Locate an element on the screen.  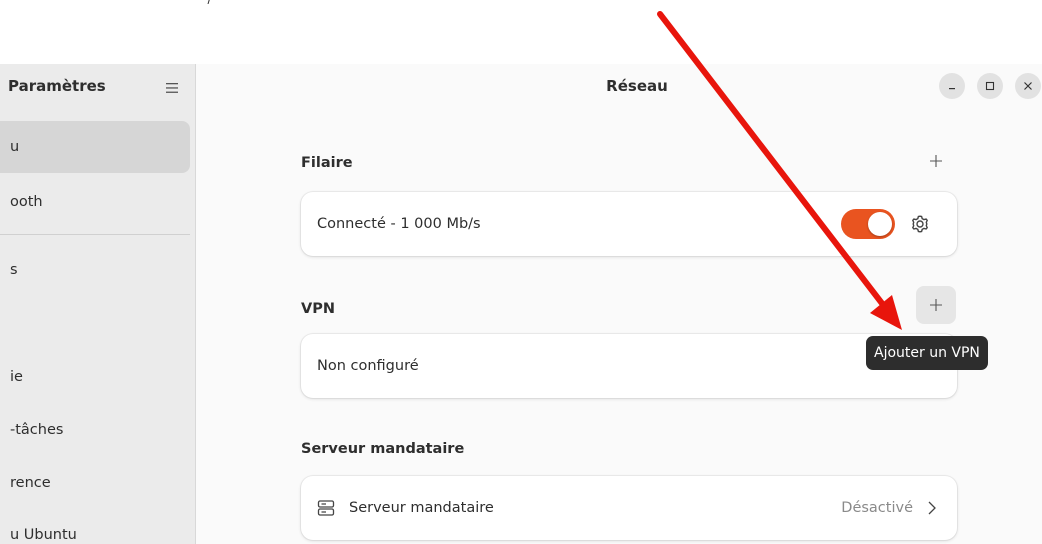
vpn-section-title: VPN is located at coordinates (318, 309).